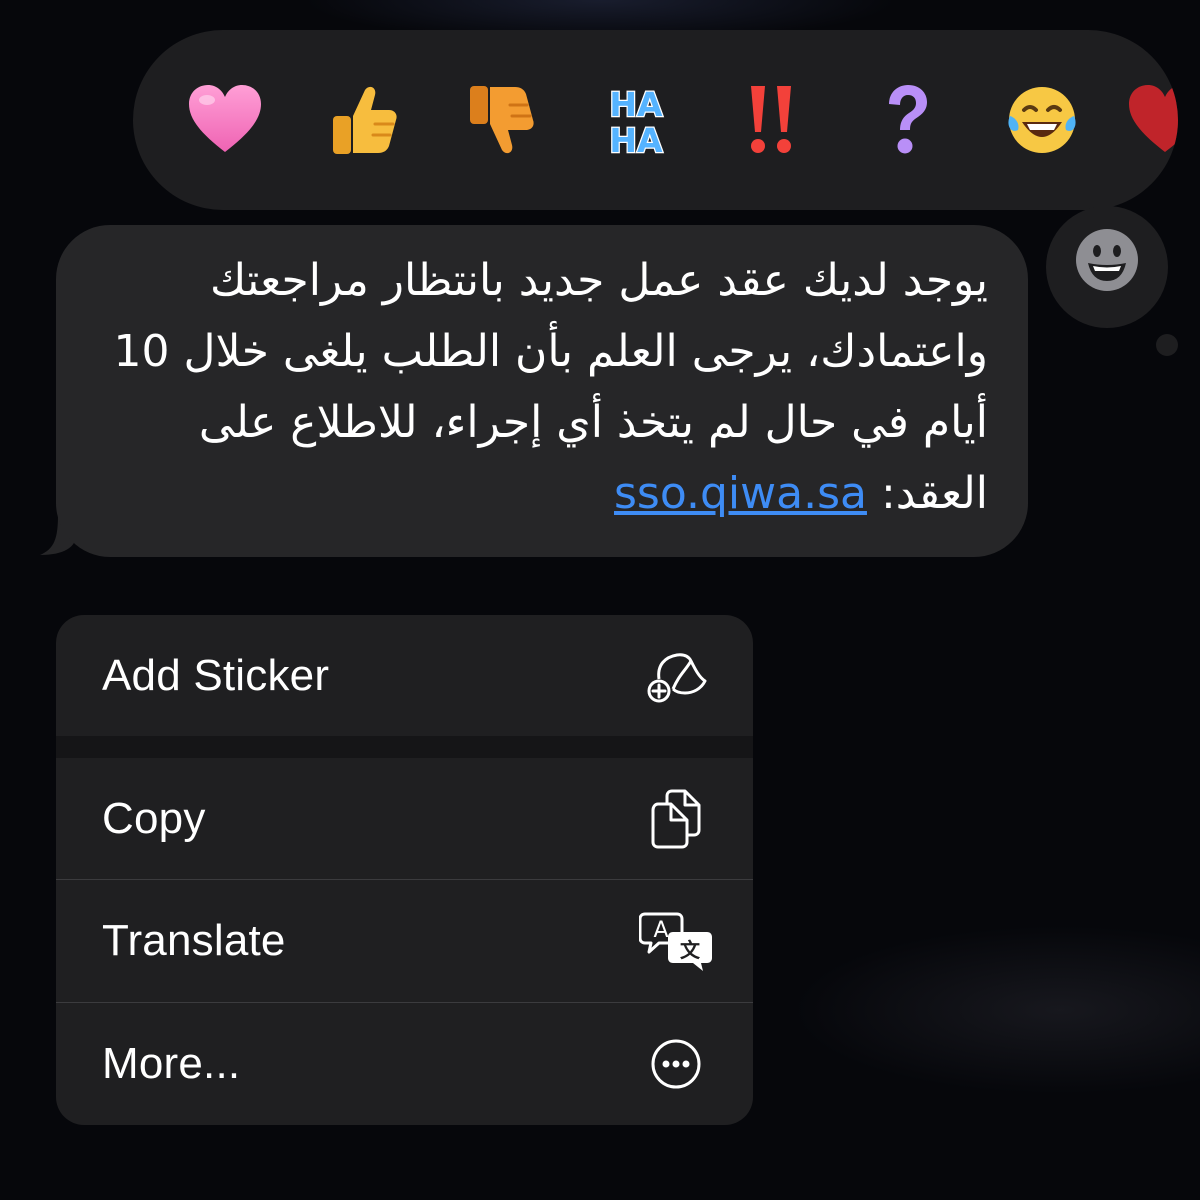 Image resolution: width=1200 pixels, height=1200 pixels. I want to click on reaction-question, so click(907, 120).